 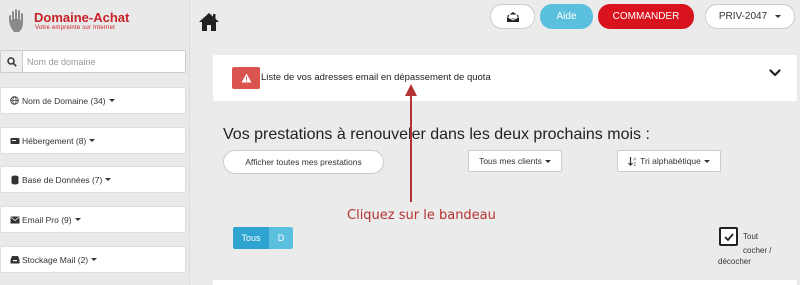 What do you see at coordinates (505, 282) in the screenshot?
I see `services-list-top` at bounding box center [505, 282].